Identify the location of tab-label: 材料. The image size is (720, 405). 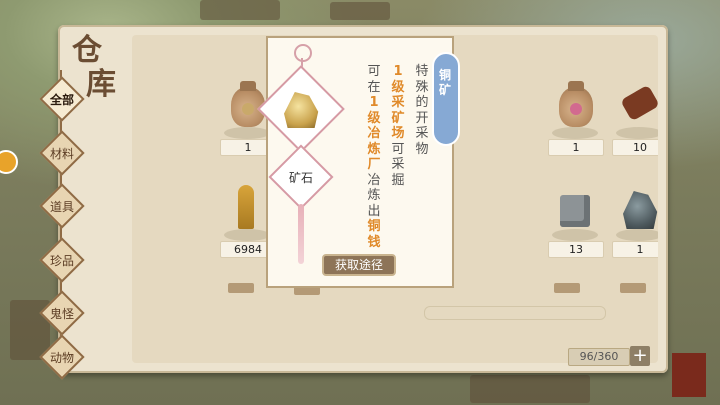
(61, 154).